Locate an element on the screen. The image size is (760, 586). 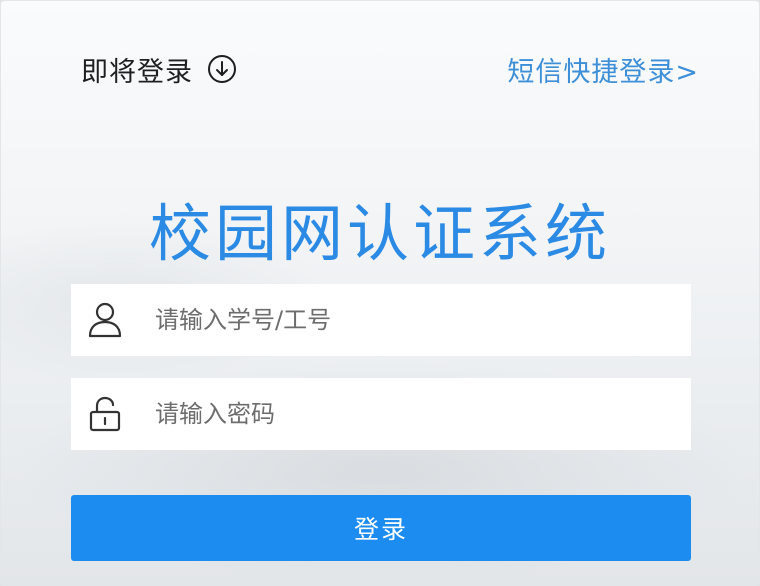
arrow-down-circle-icon is located at coordinates (222, 69).